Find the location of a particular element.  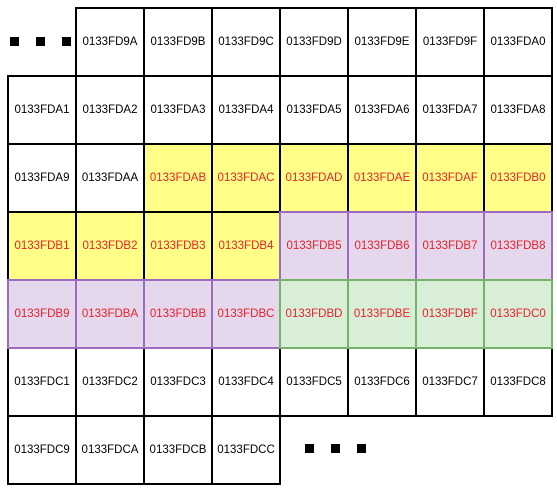

ellipsis-end is located at coordinates (335, 448).